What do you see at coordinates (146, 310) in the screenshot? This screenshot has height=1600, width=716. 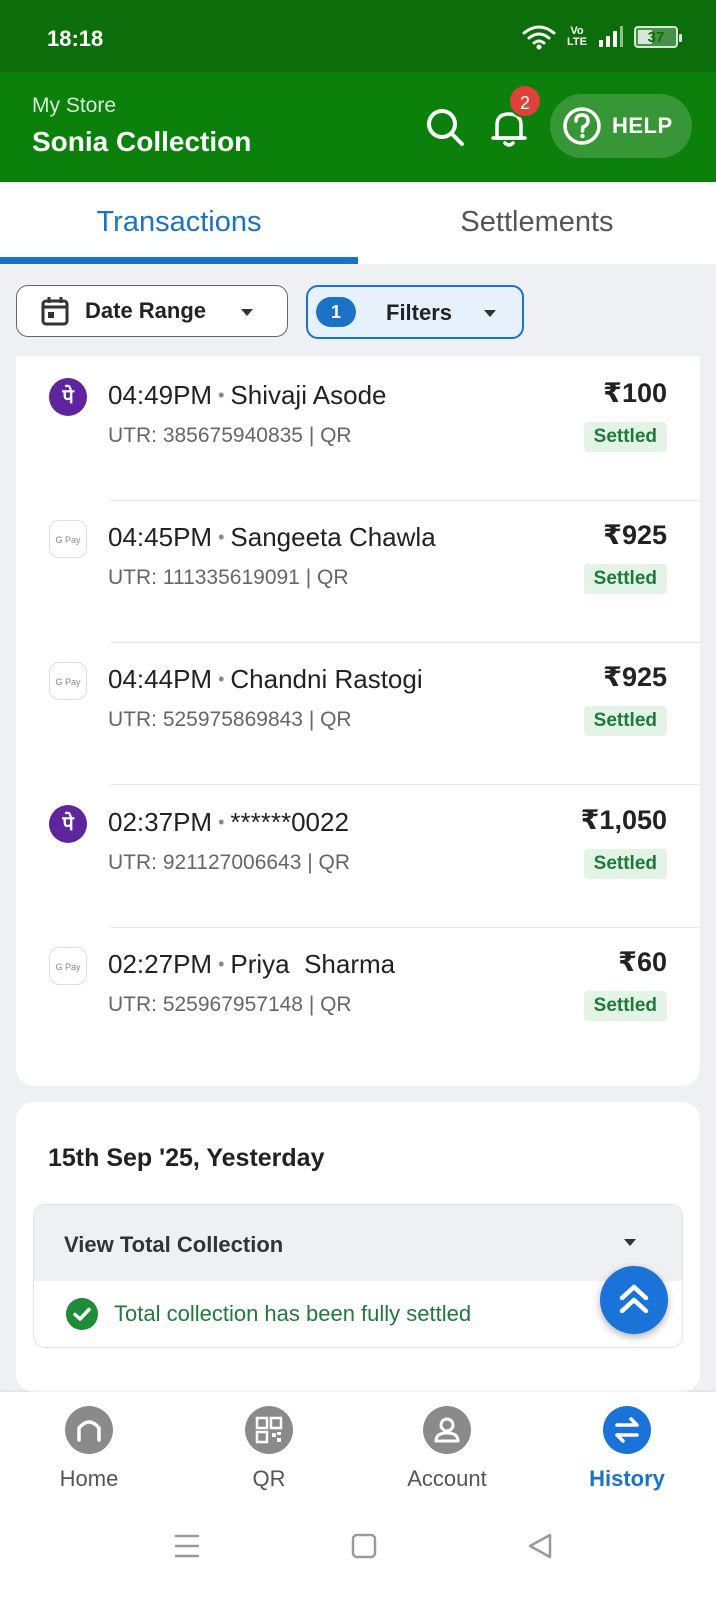 I see `date-range-label: Date Range` at bounding box center [146, 310].